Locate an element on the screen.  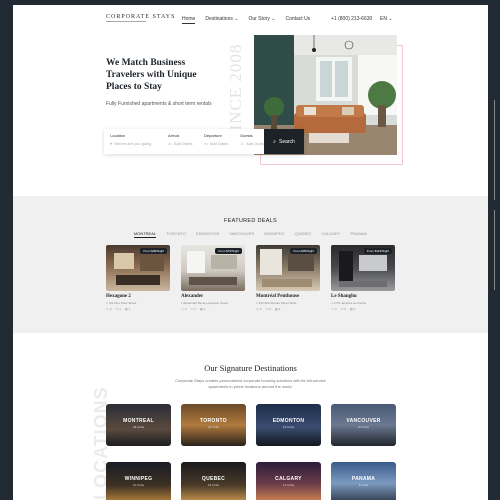
deal-name: Montréal Penthouse is located at coordinates (278, 296).